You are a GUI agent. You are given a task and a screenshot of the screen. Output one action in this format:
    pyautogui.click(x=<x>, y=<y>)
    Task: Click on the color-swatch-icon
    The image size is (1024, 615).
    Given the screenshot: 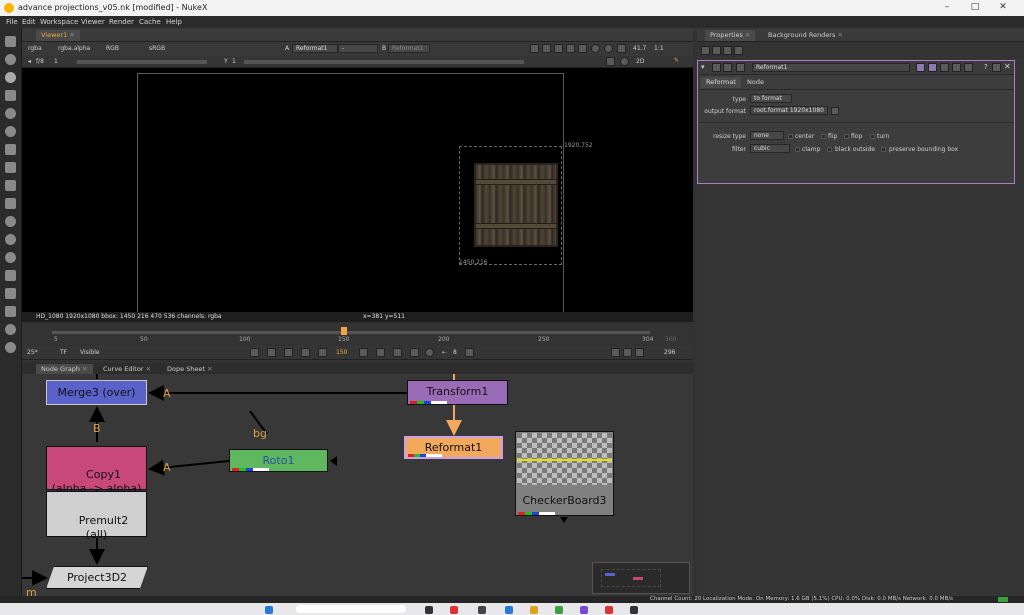 What is the action you would take?
    pyautogui.click(x=727, y=67)
    